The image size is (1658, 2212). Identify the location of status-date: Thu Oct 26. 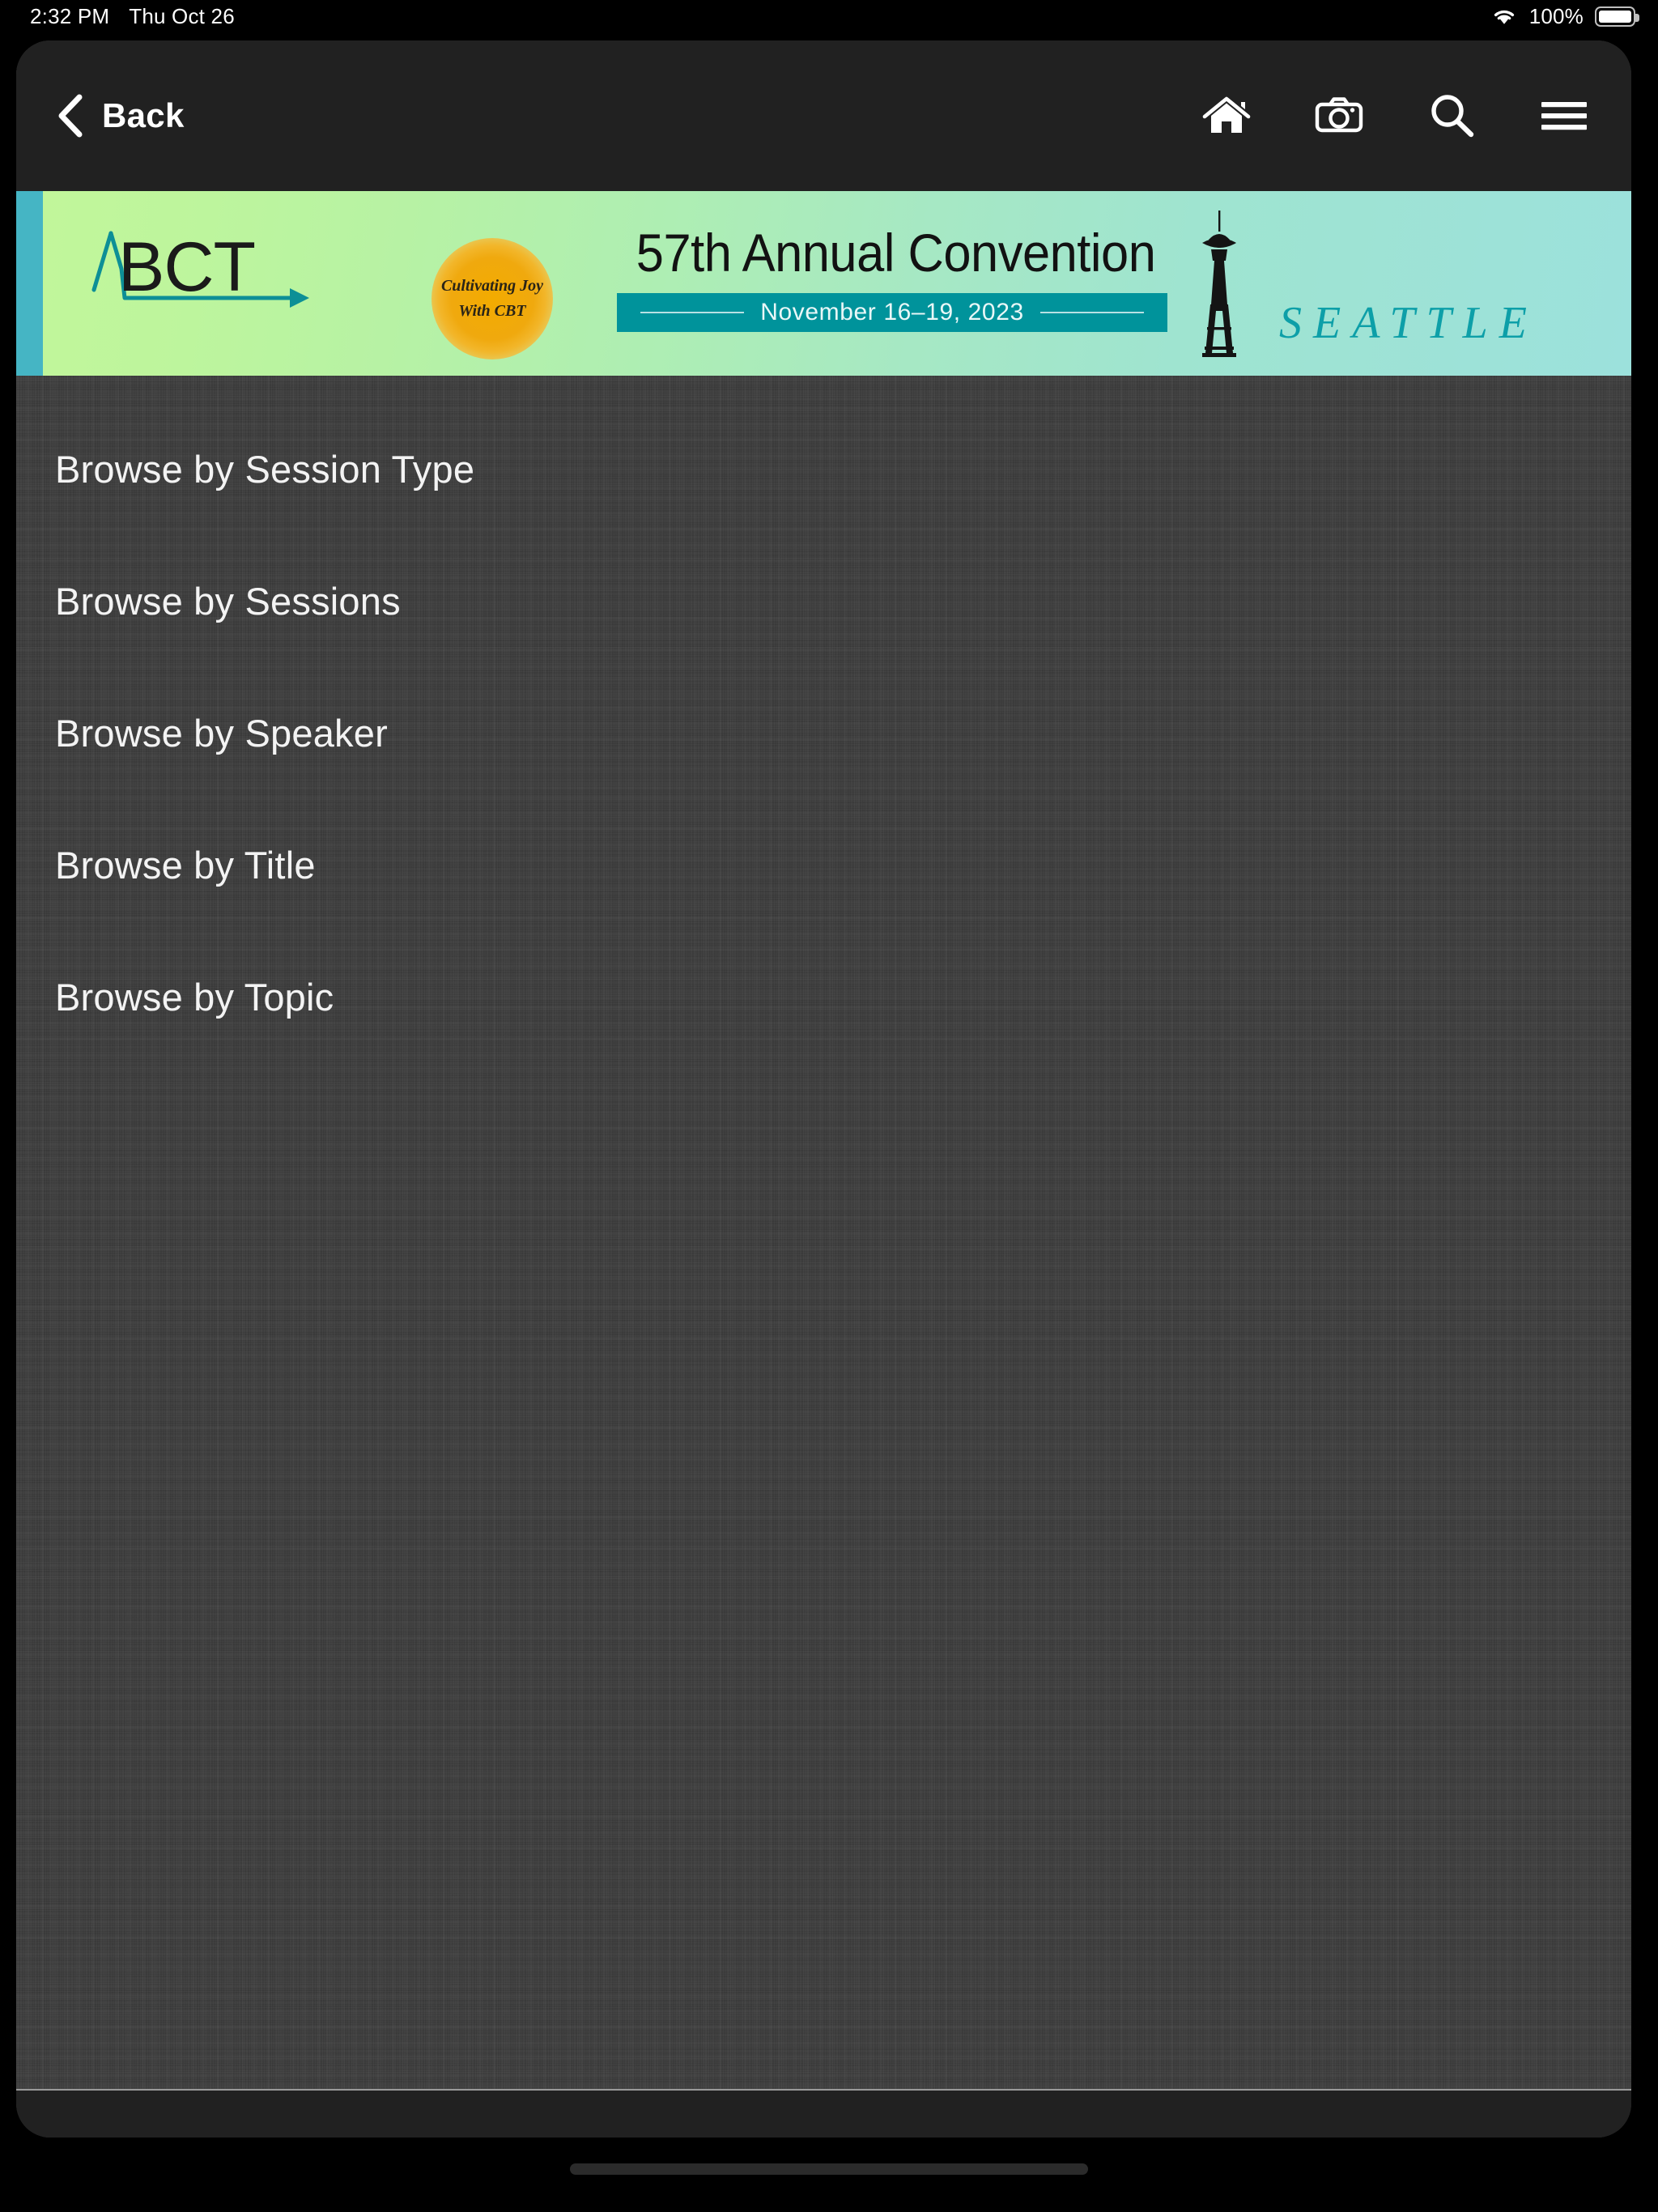
(182, 16).